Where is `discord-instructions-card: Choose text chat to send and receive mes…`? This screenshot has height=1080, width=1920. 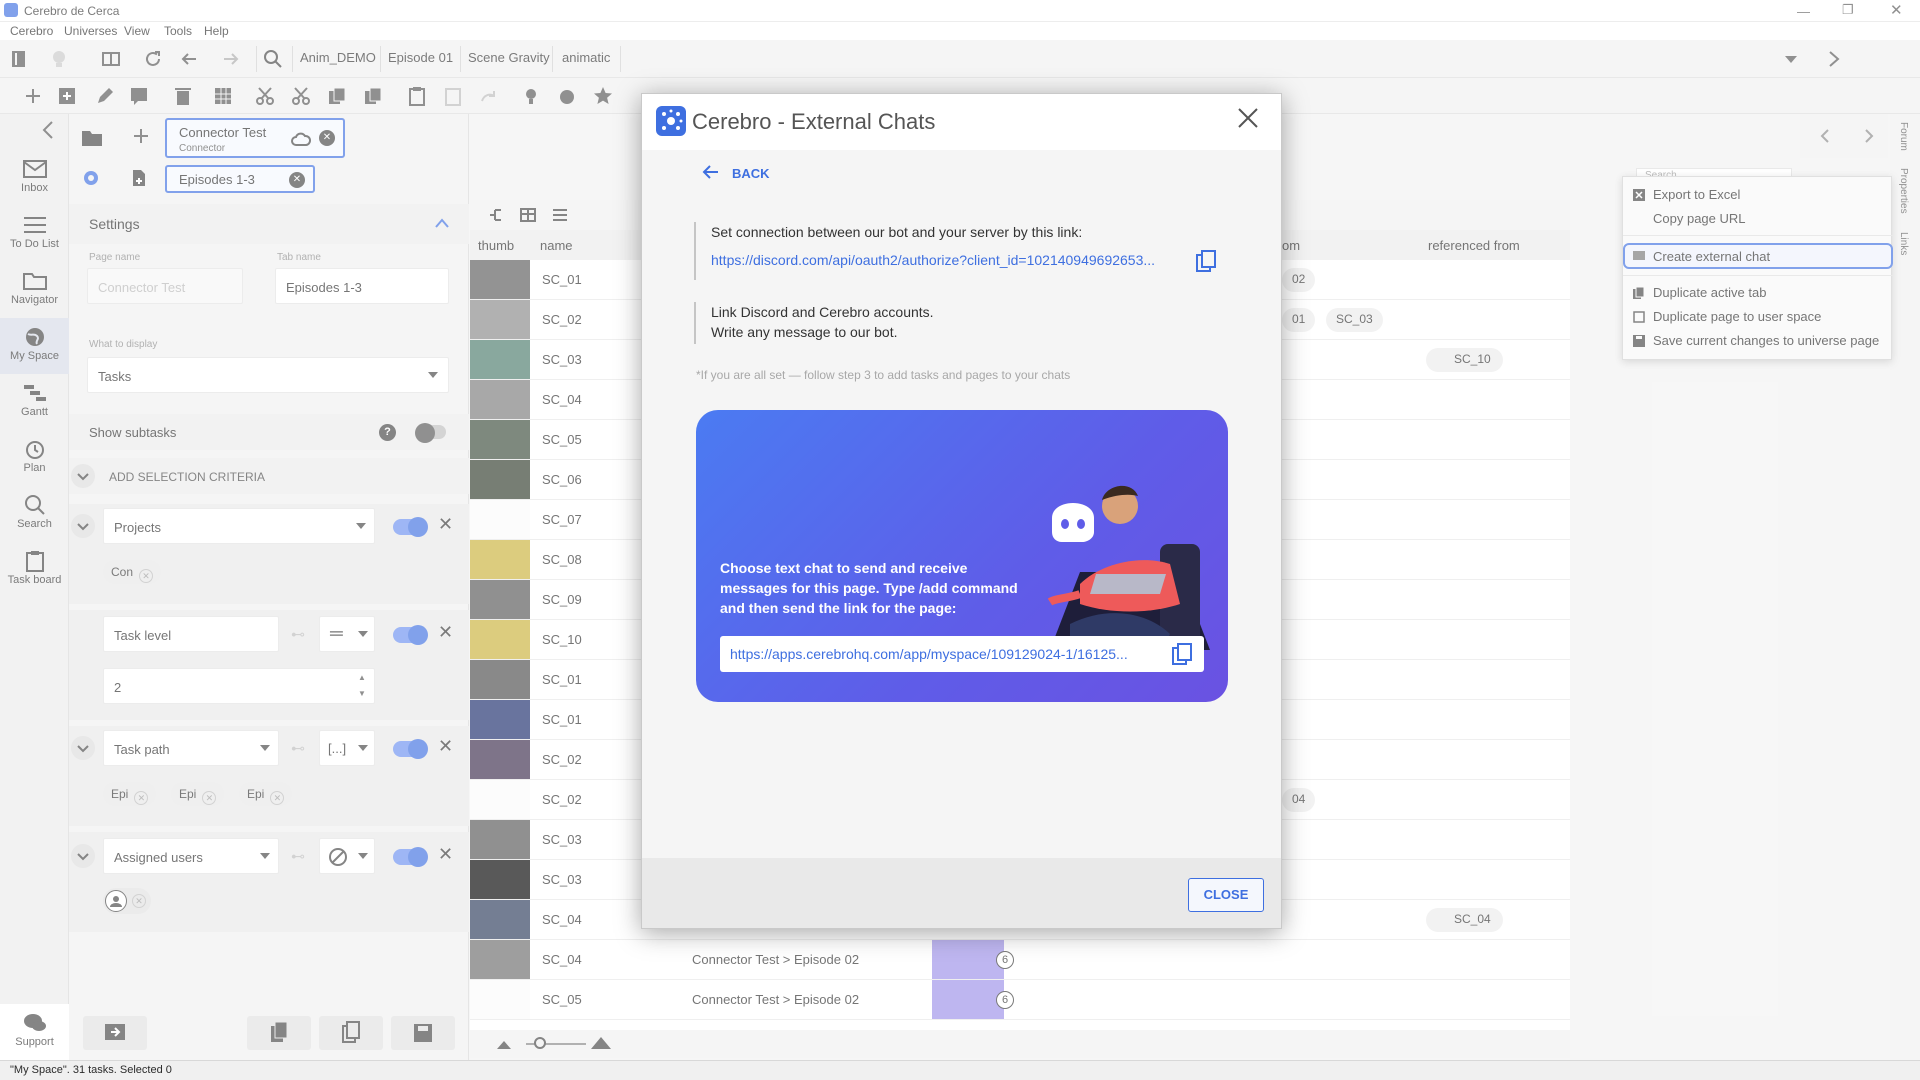 discord-instructions-card: Choose text chat to send and receive mes… is located at coordinates (962, 556).